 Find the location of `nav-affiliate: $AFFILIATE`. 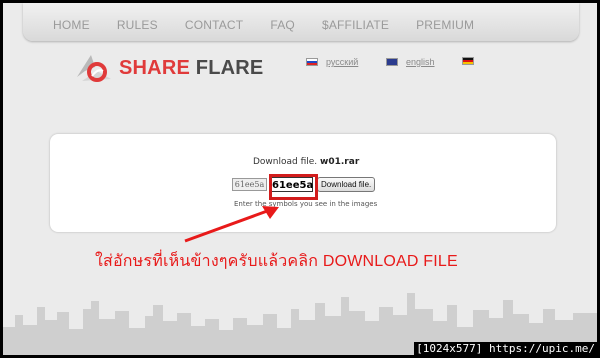

nav-affiliate: $AFFILIATE is located at coordinates (355, 25).